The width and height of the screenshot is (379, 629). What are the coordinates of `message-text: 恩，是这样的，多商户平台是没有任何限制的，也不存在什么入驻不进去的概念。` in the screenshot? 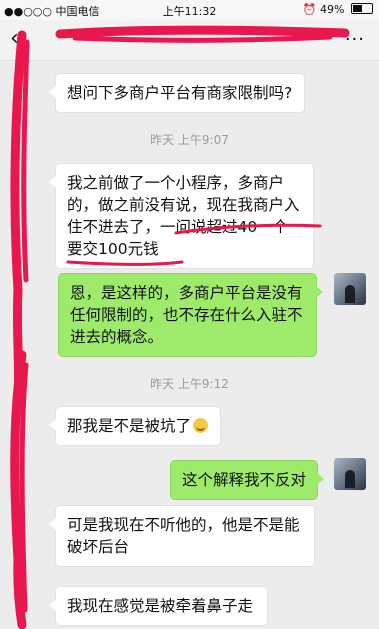 It's located at (186, 315).